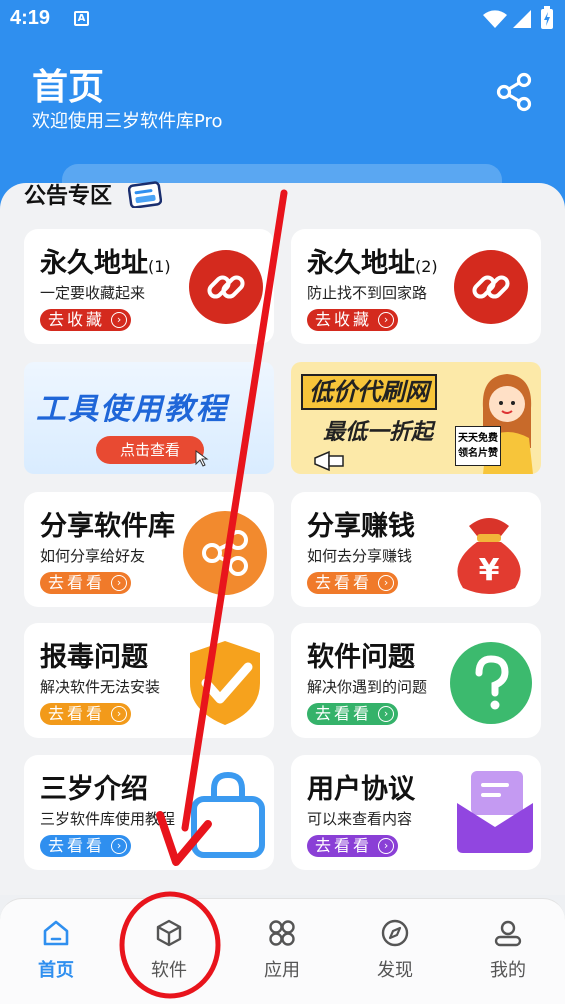 Image resolution: width=565 pixels, height=1004 pixels. Describe the element at coordinates (514, 92) in the screenshot. I see `share-icon` at that location.